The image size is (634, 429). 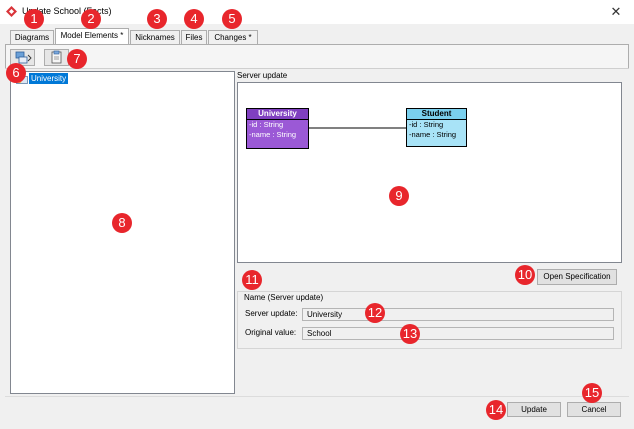 What do you see at coordinates (277, 114) in the screenshot?
I see `class-name: University` at bounding box center [277, 114].